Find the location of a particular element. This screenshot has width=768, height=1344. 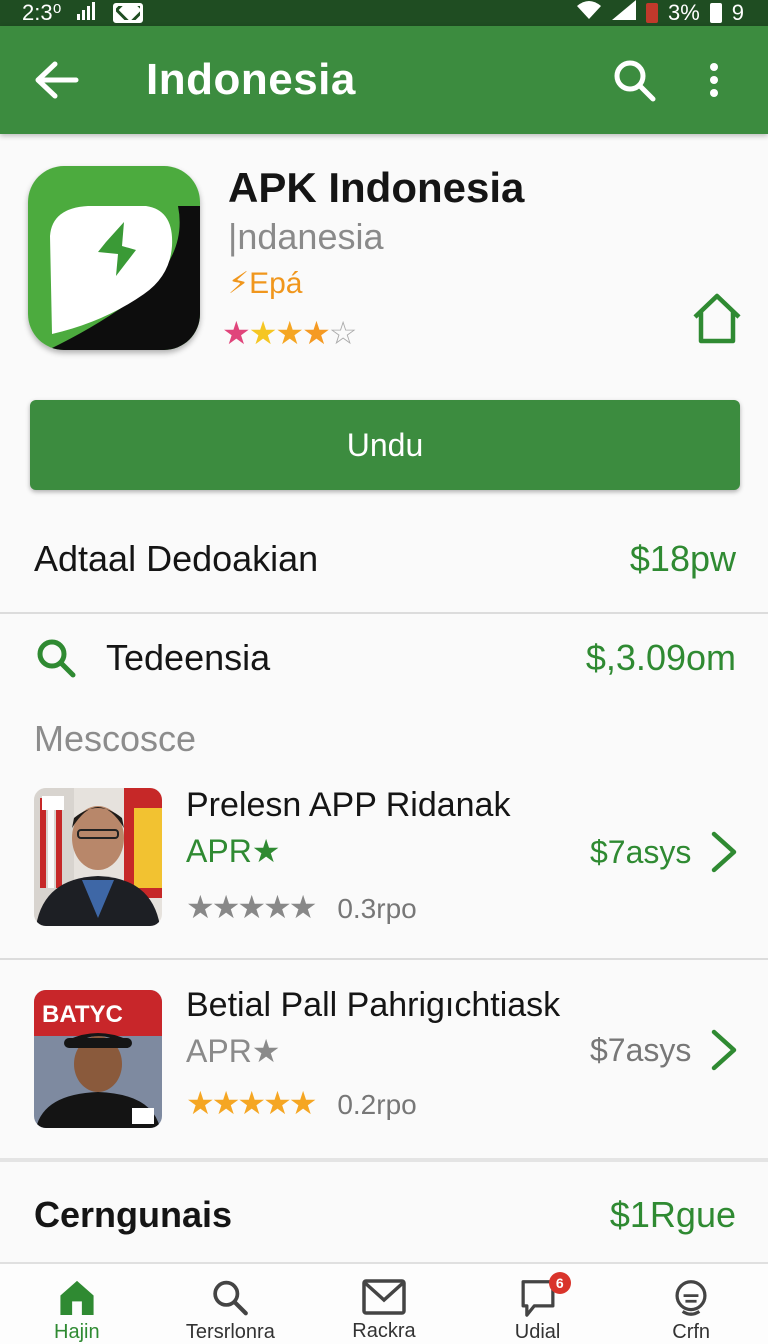

footer-row-value: $1Rgue is located at coordinates (672, 1214).